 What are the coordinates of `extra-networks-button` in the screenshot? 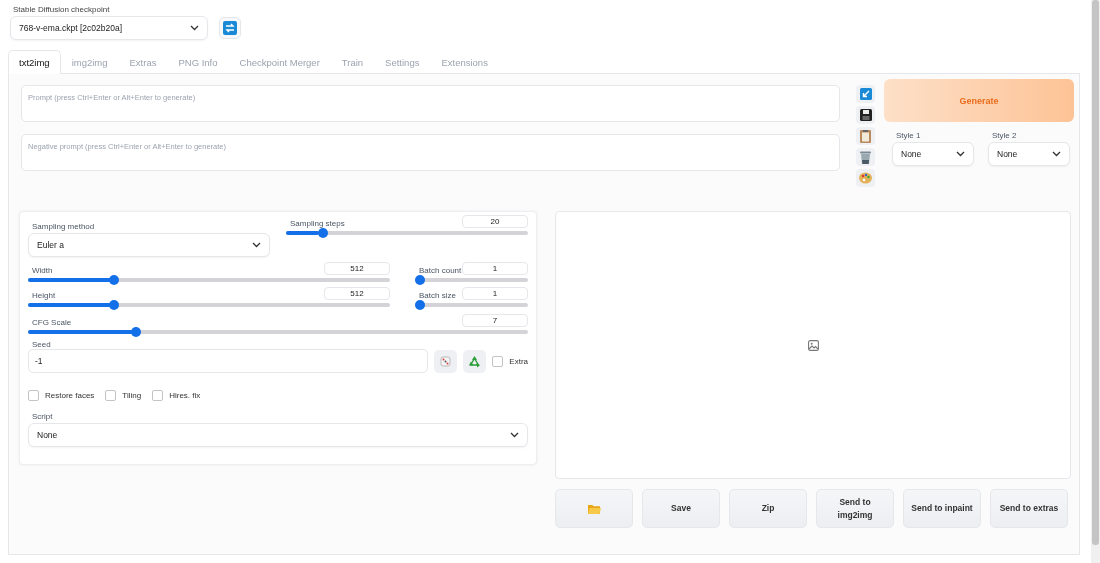 It's located at (865, 178).